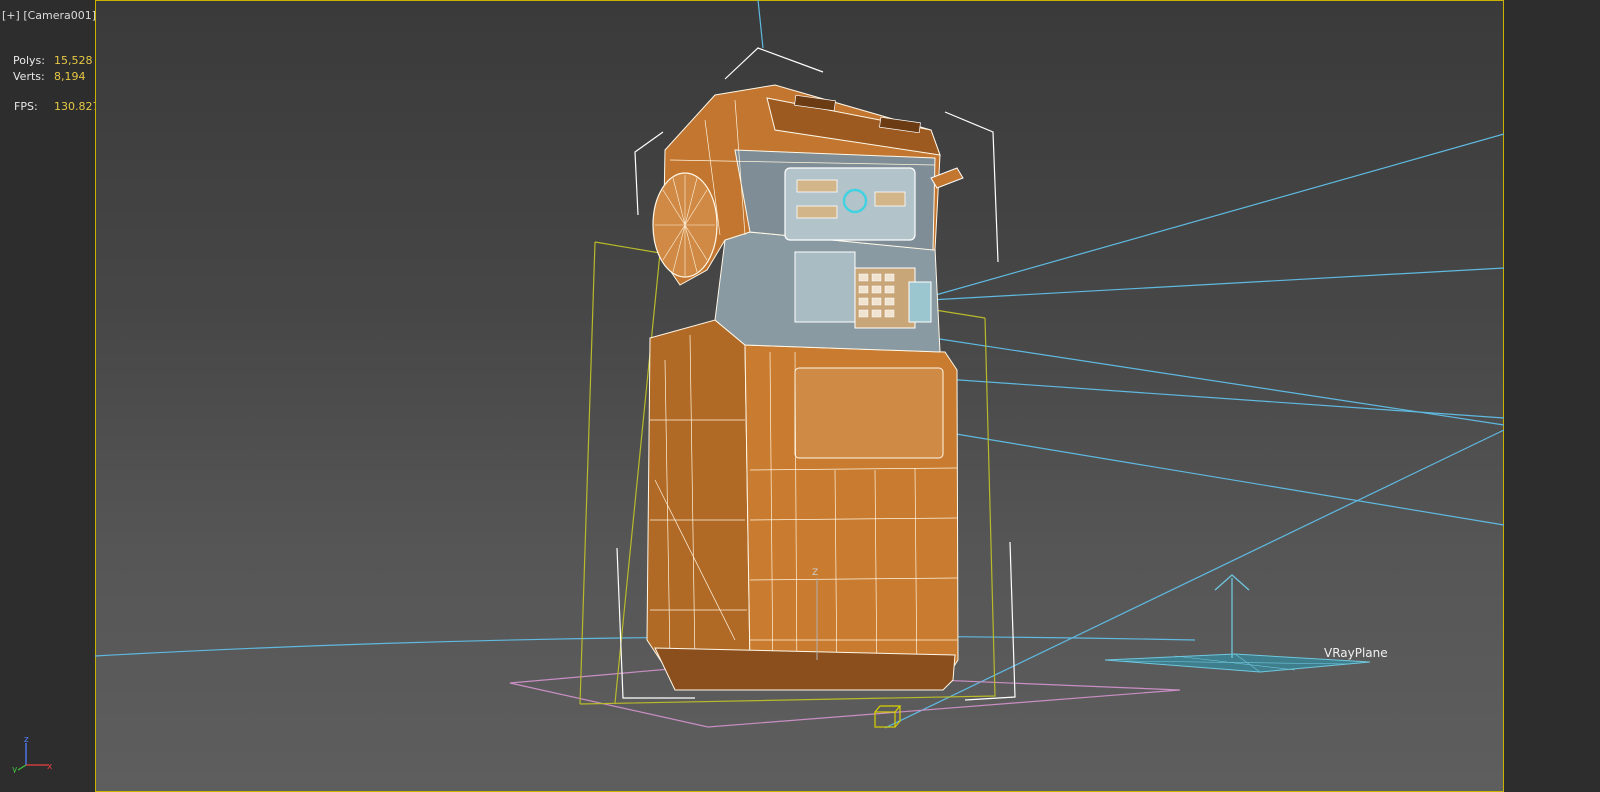  What do you see at coordinates (15, 769) in the screenshot?
I see `y-axis-label: y` at bounding box center [15, 769].